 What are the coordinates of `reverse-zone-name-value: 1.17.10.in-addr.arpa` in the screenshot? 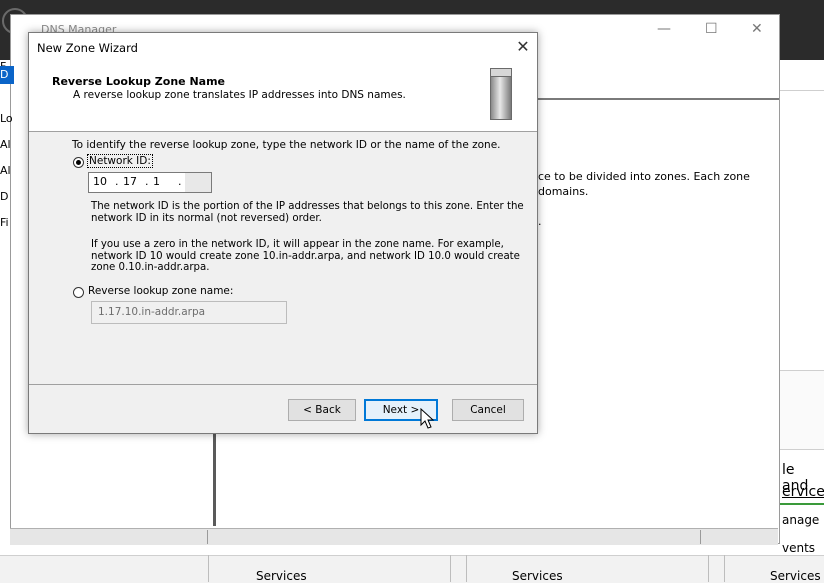 It's located at (152, 312).